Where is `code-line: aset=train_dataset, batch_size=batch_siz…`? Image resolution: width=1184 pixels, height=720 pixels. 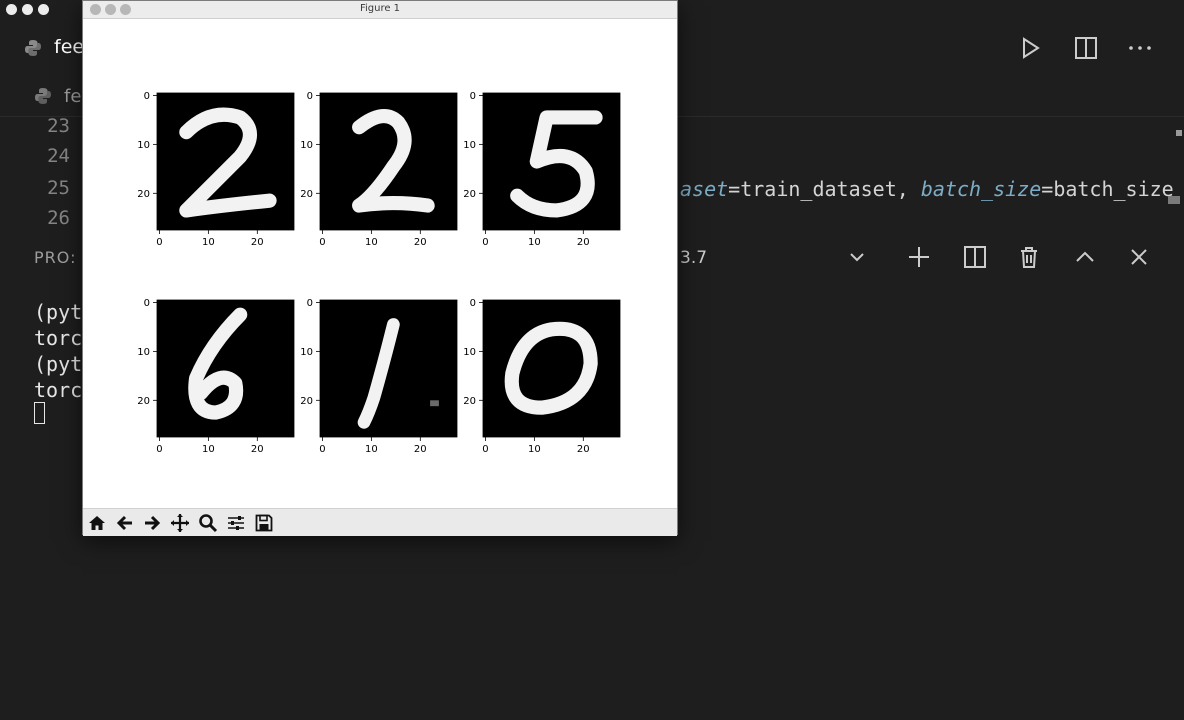
code-line: aset=train_dataset, batch_size=batch_siz… is located at coordinates (927, 189).